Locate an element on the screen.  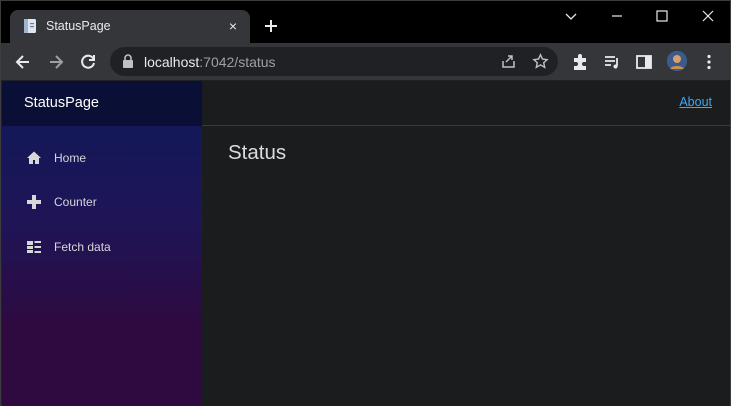
about-link: About is located at coordinates (695, 102).